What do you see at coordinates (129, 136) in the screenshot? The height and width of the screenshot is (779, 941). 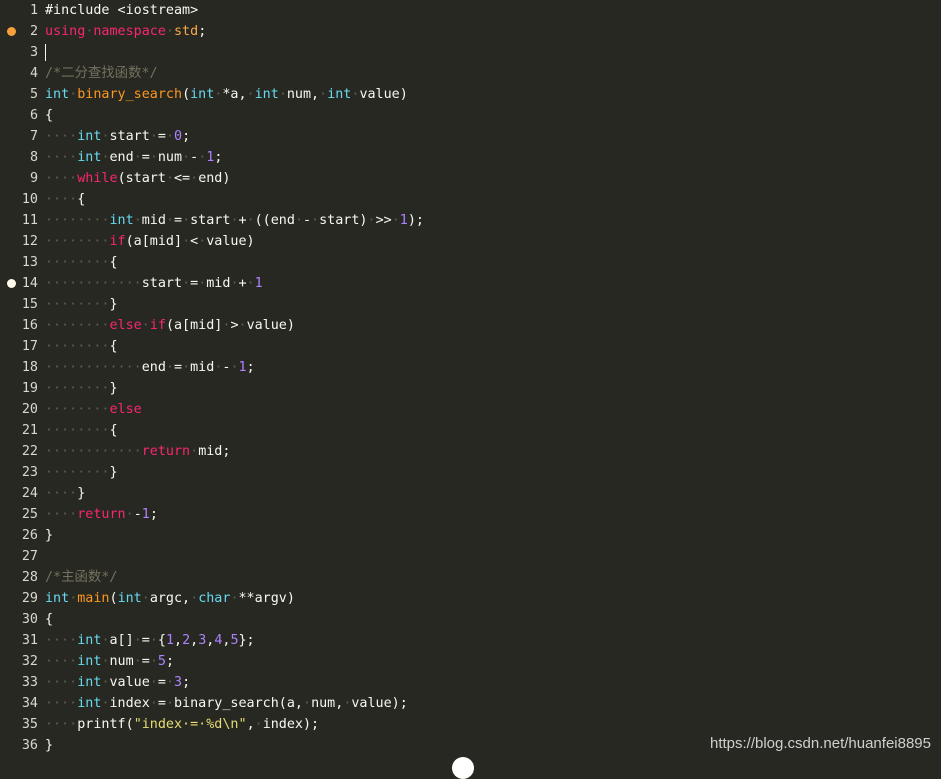 I see `code-token: start` at bounding box center [129, 136].